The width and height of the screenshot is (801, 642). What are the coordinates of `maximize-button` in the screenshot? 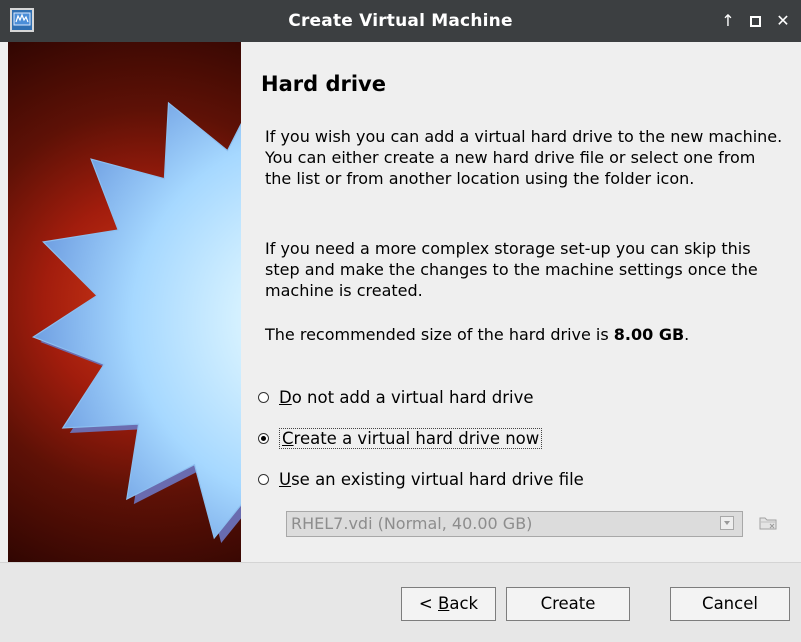 It's located at (755, 21).